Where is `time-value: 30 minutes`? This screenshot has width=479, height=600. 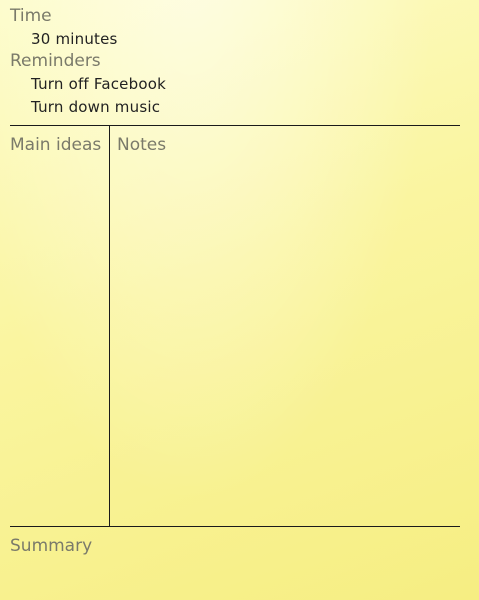 time-value: 30 minutes is located at coordinates (74, 39).